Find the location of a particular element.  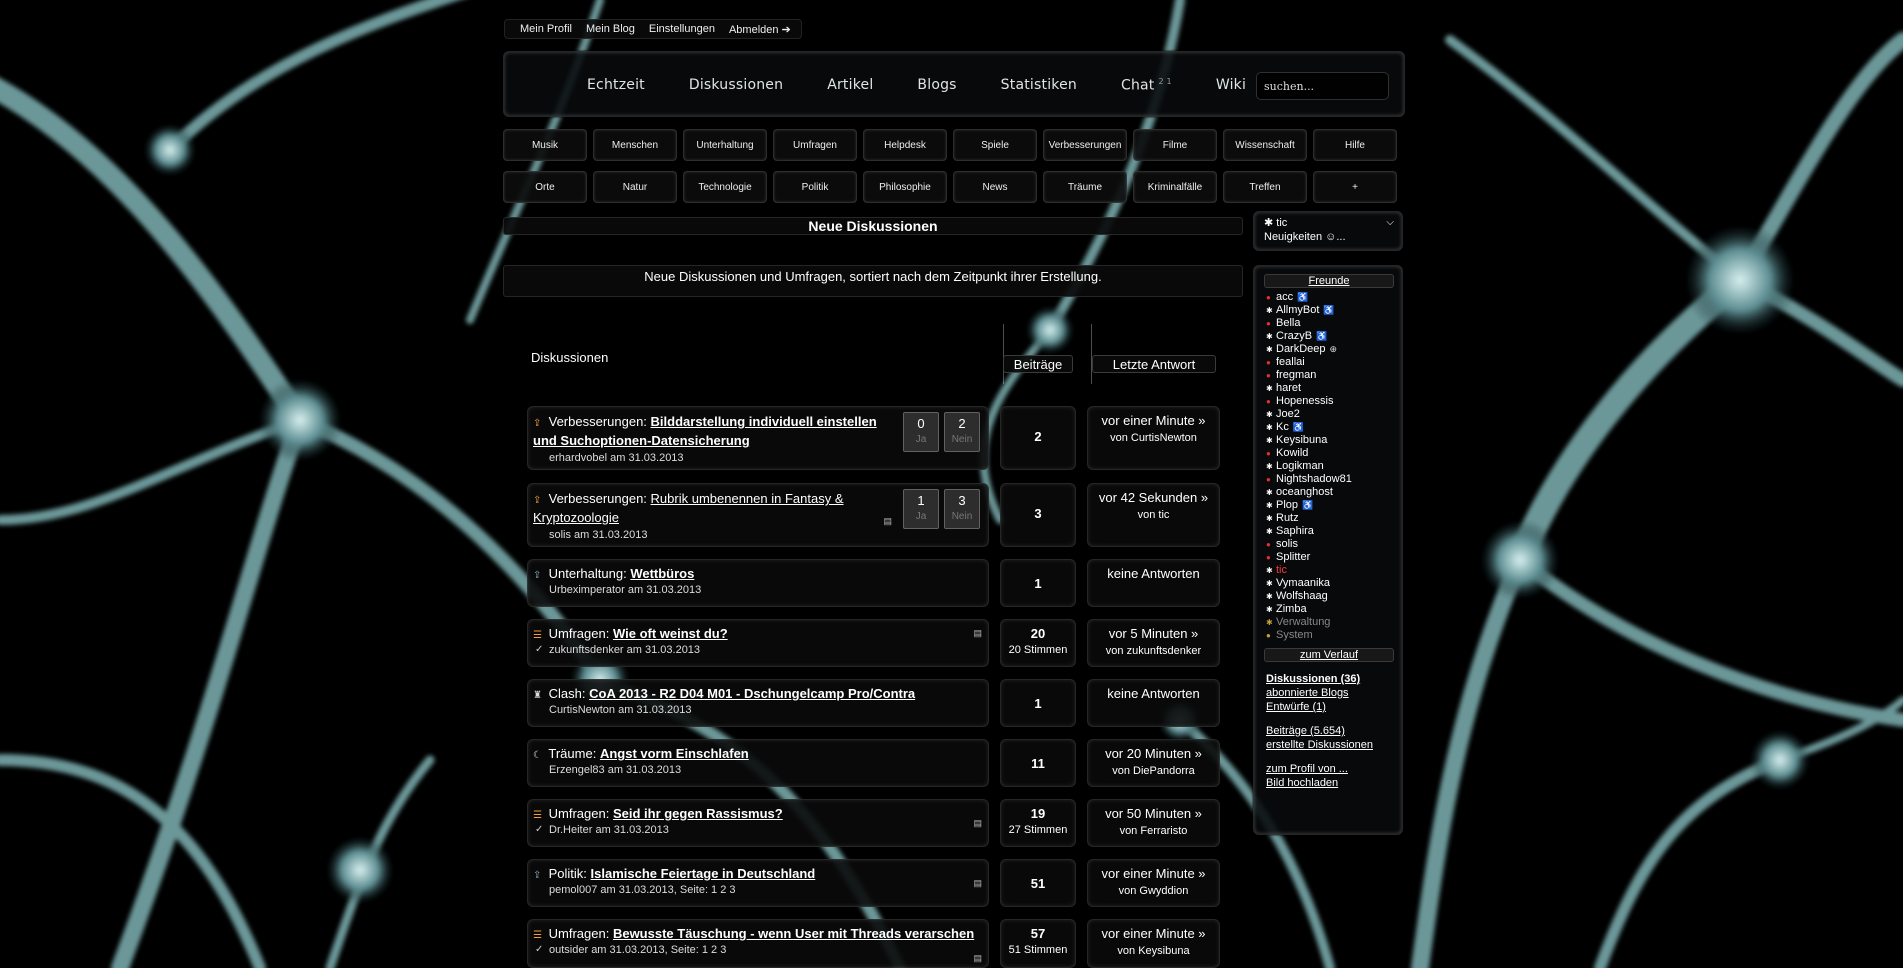

link-upload-image: Bild hochladen is located at coordinates (1329, 783).